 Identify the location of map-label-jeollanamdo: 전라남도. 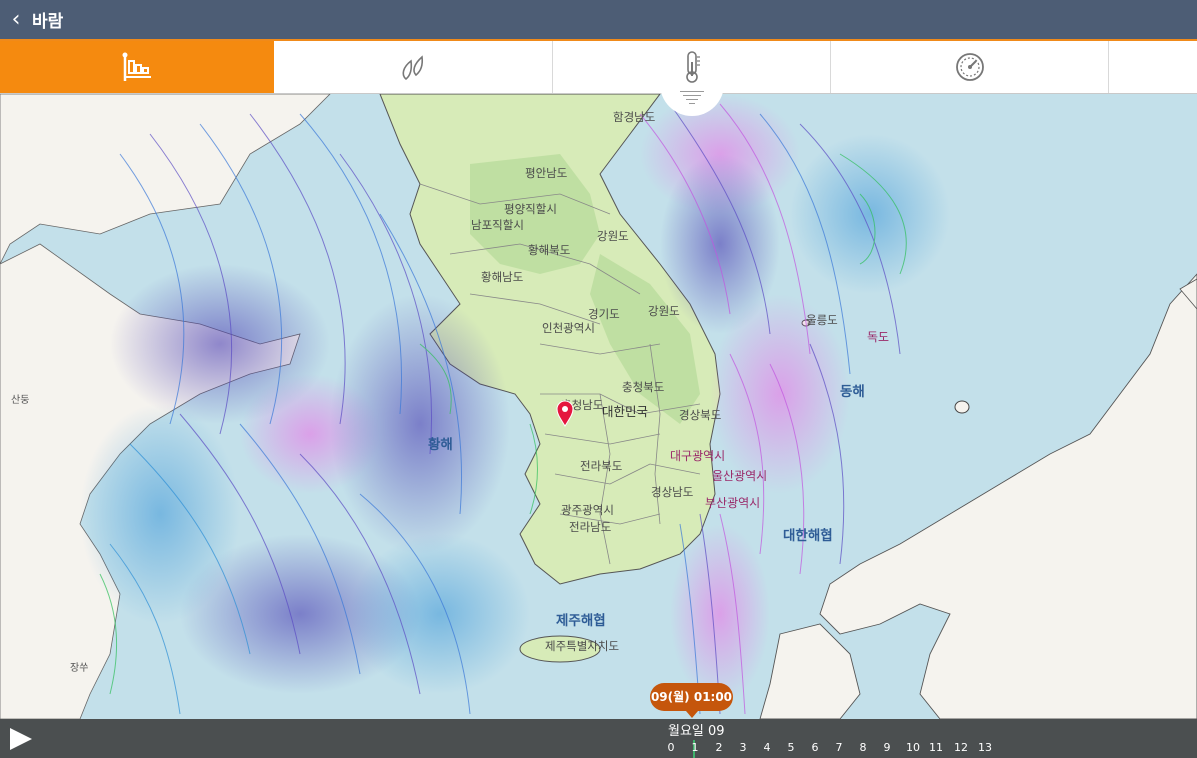
(590, 527).